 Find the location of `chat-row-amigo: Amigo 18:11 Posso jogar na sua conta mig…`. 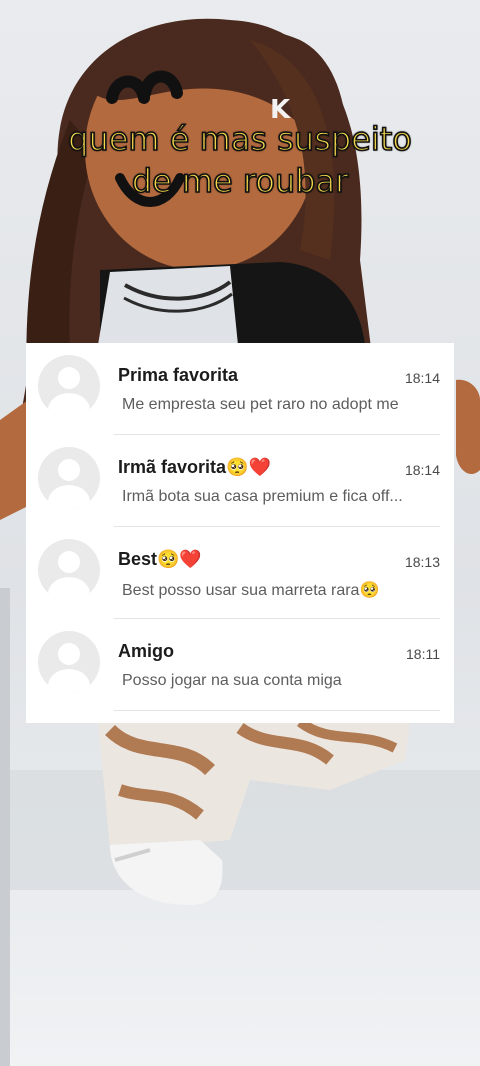

chat-row-amigo: Amigo 18:11 Posso jogar na sua conta mig… is located at coordinates (240, 665).